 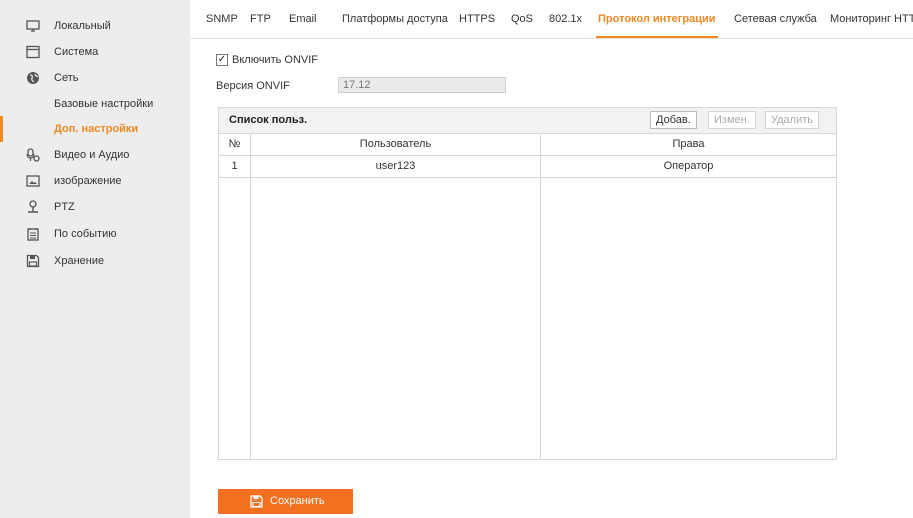 What do you see at coordinates (33, 155) in the screenshot?
I see `video-audio-icon` at bounding box center [33, 155].